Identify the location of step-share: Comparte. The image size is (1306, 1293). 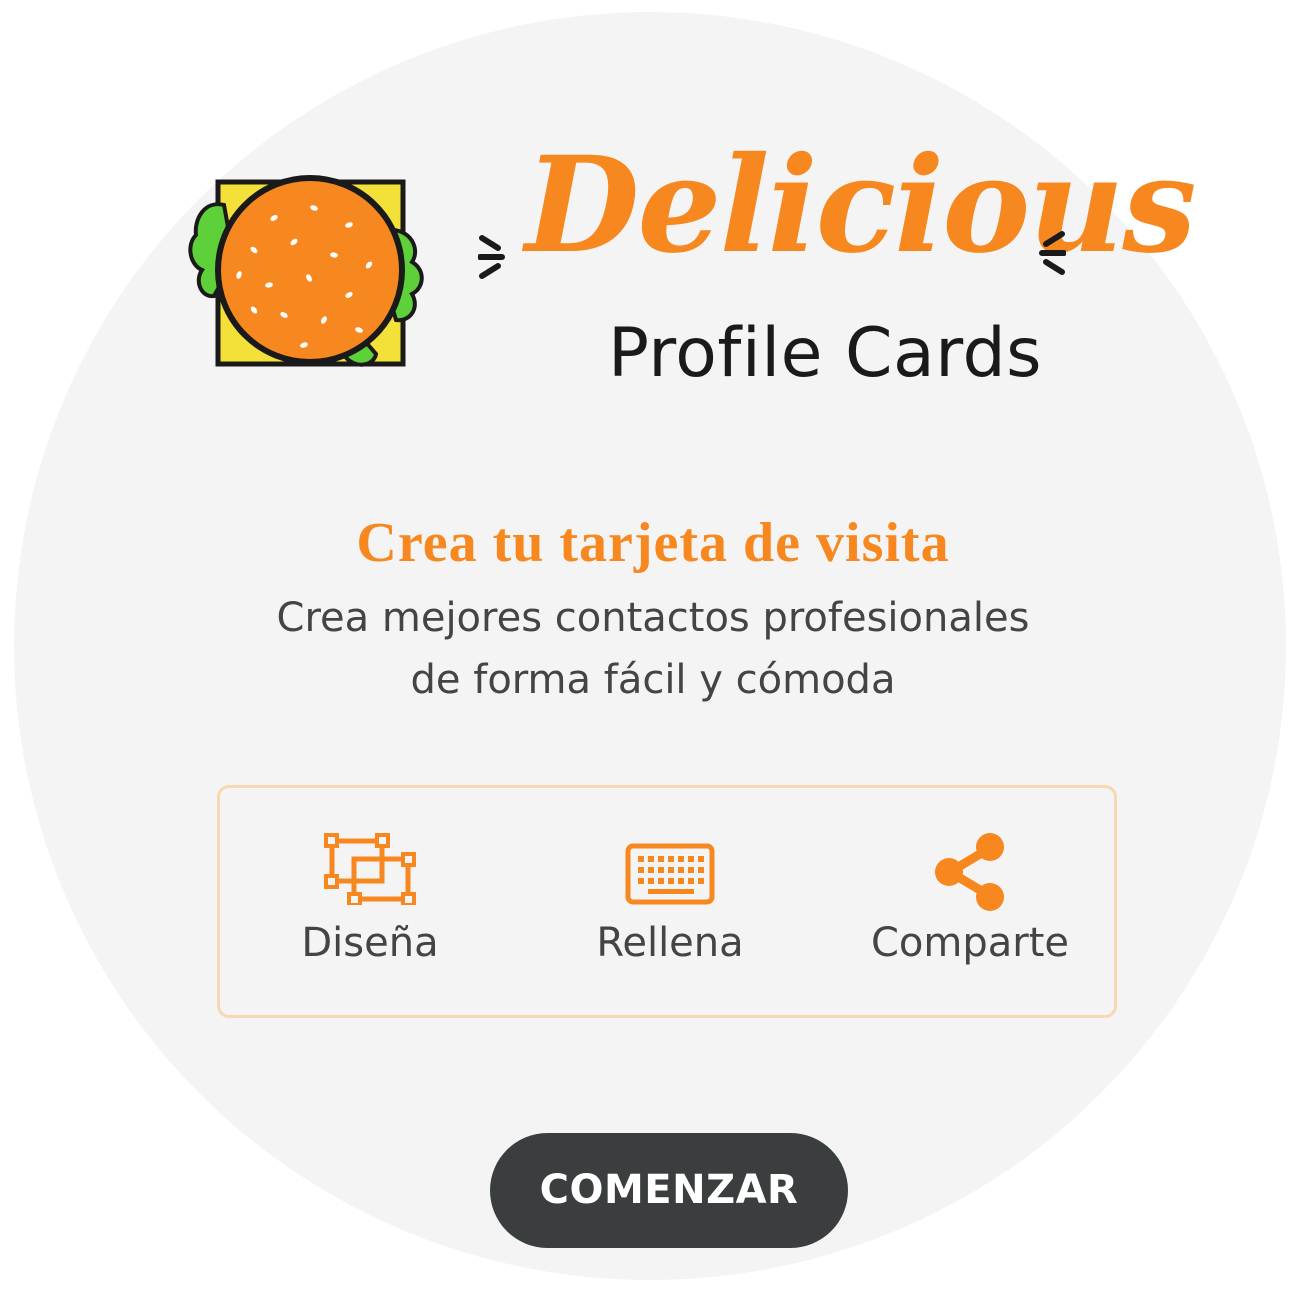
(970, 904).